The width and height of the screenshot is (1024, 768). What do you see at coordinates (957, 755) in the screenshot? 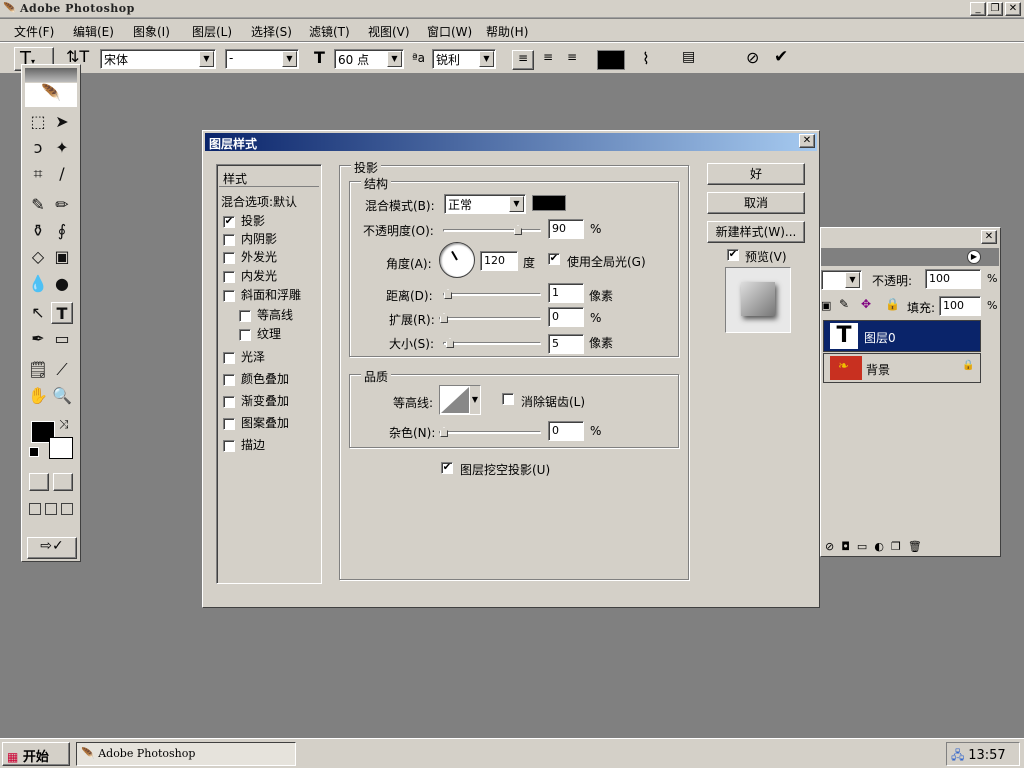
I see `network-tray-icon: 🖧` at bounding box center [957, 755].